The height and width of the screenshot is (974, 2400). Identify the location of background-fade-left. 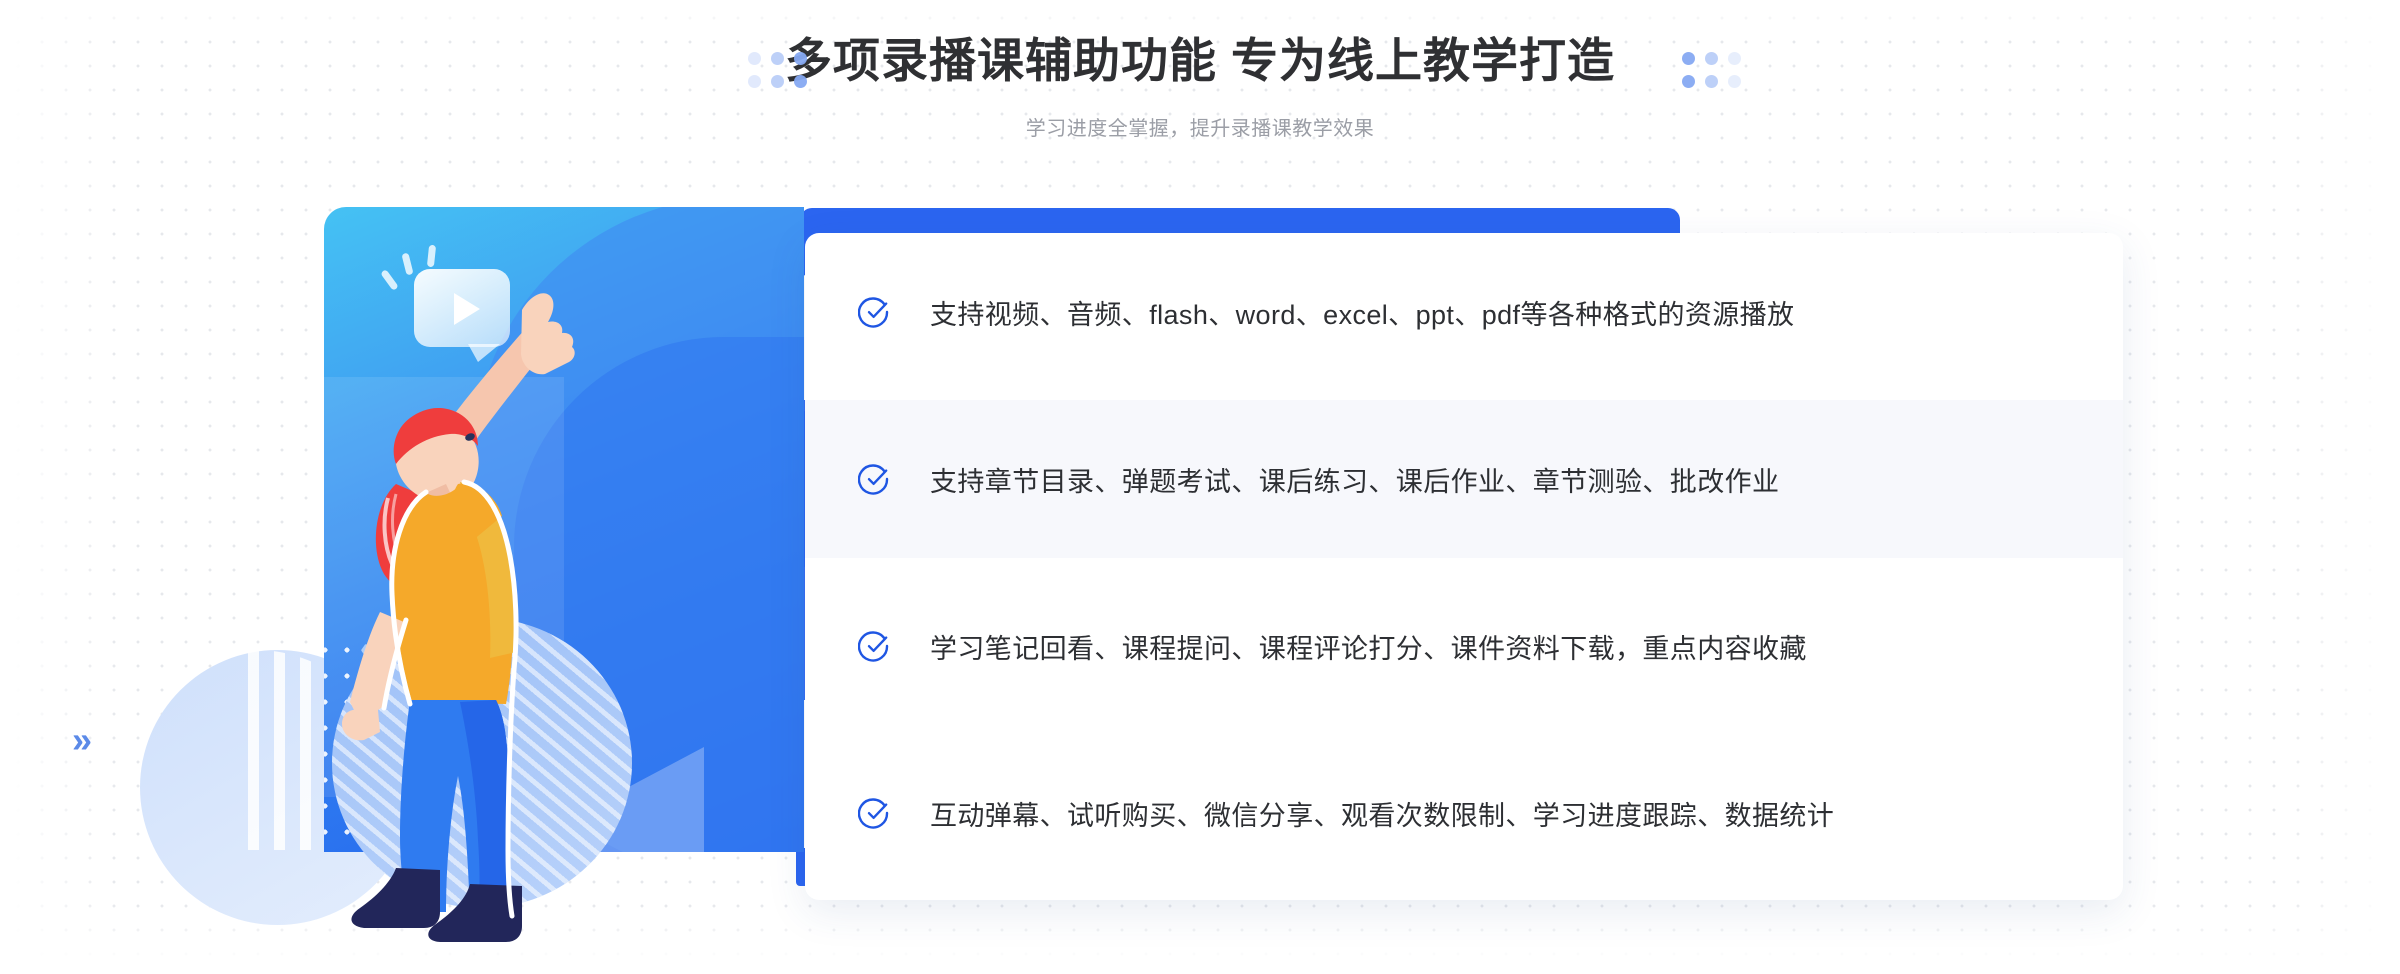
(60, 487).